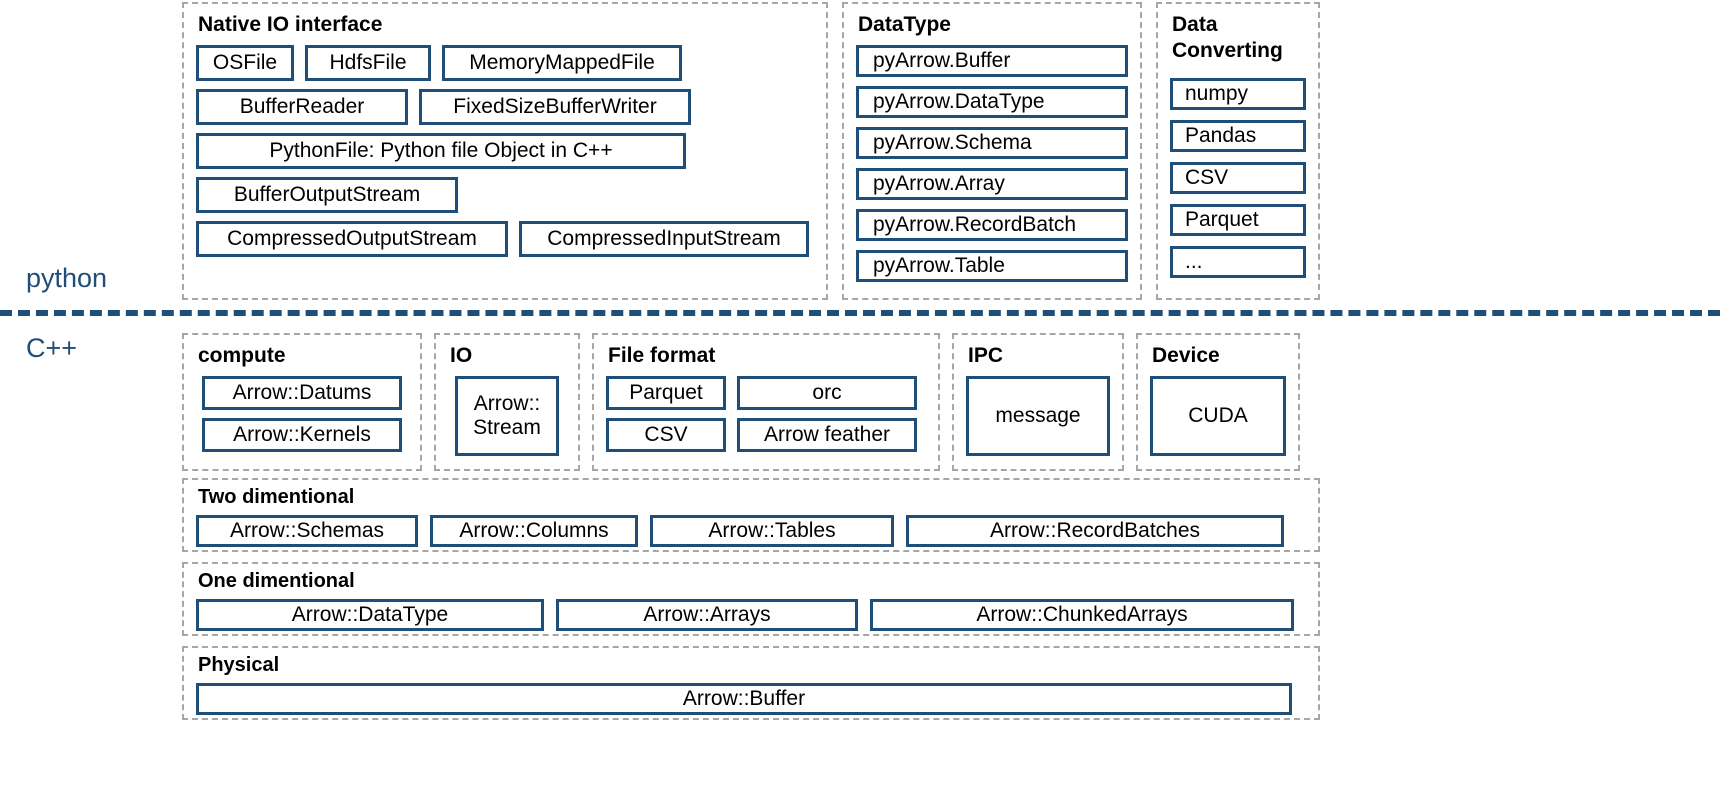  I want to click on node-message: message, so click(1038, 416).